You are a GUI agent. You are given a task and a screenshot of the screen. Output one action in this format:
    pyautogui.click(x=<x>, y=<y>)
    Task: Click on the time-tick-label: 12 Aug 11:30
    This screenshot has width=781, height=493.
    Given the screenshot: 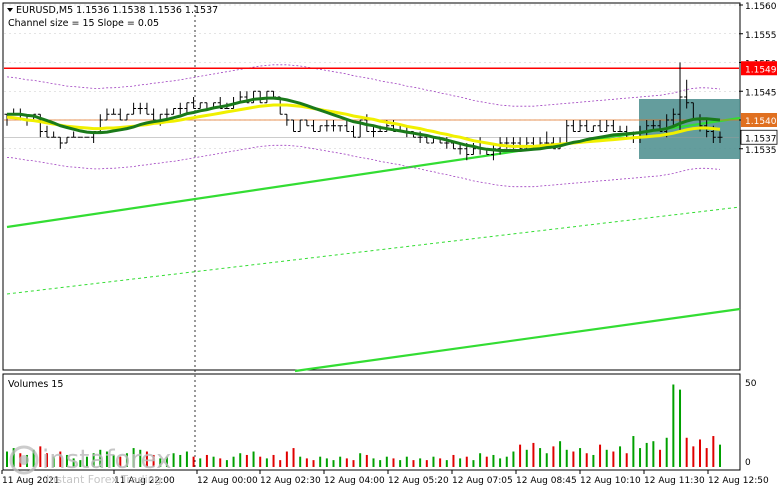 What is the action you would take?
    pyautogui.click(x=674, y=481)
    